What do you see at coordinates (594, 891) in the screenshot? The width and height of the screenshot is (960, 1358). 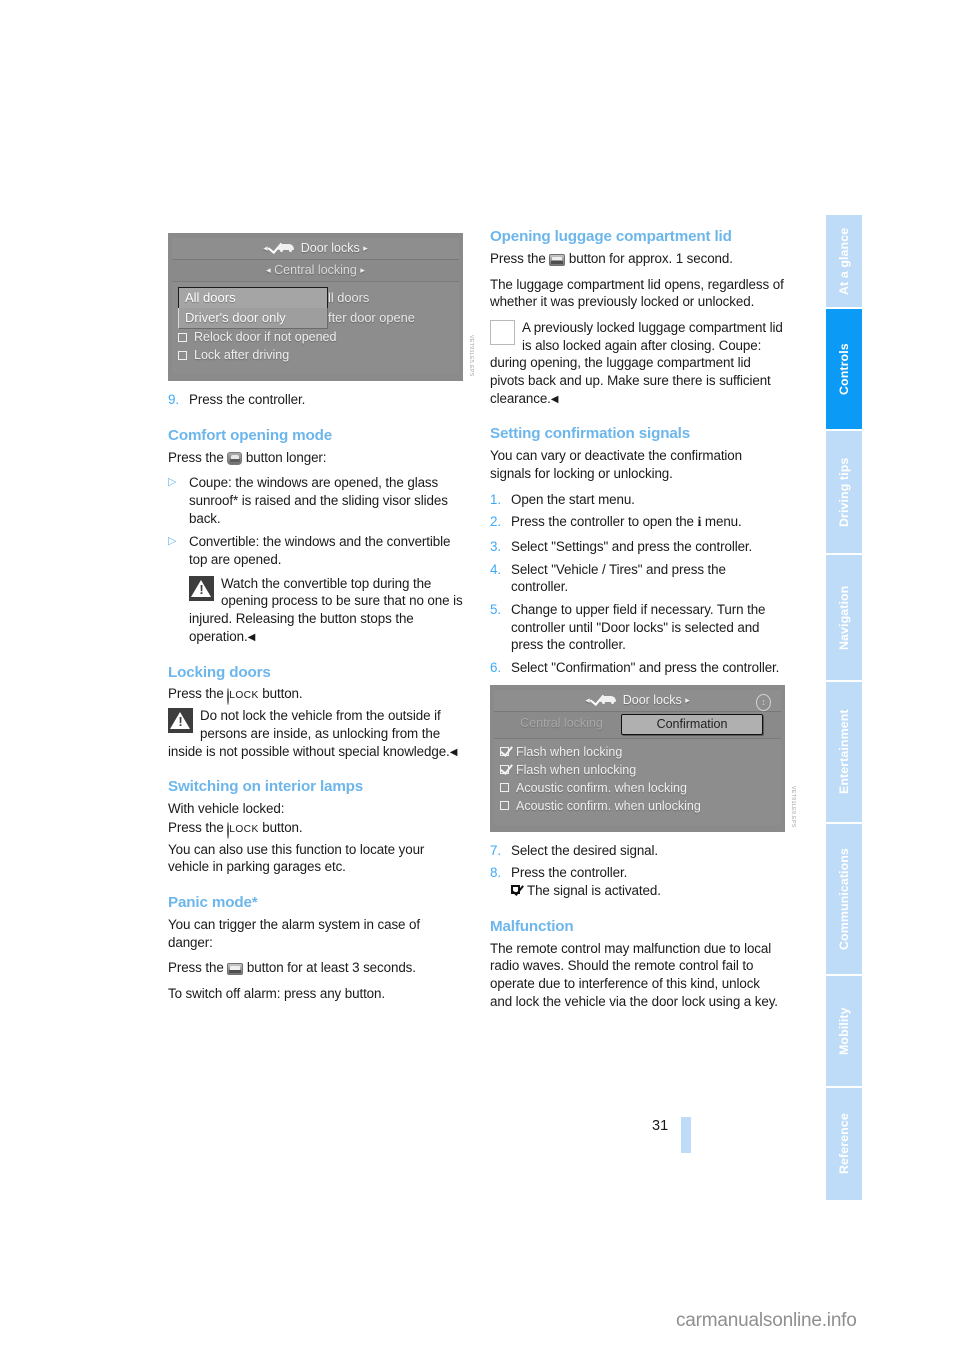 I see `step8-note: The signal is activated.` at bounding box center [594, 891].